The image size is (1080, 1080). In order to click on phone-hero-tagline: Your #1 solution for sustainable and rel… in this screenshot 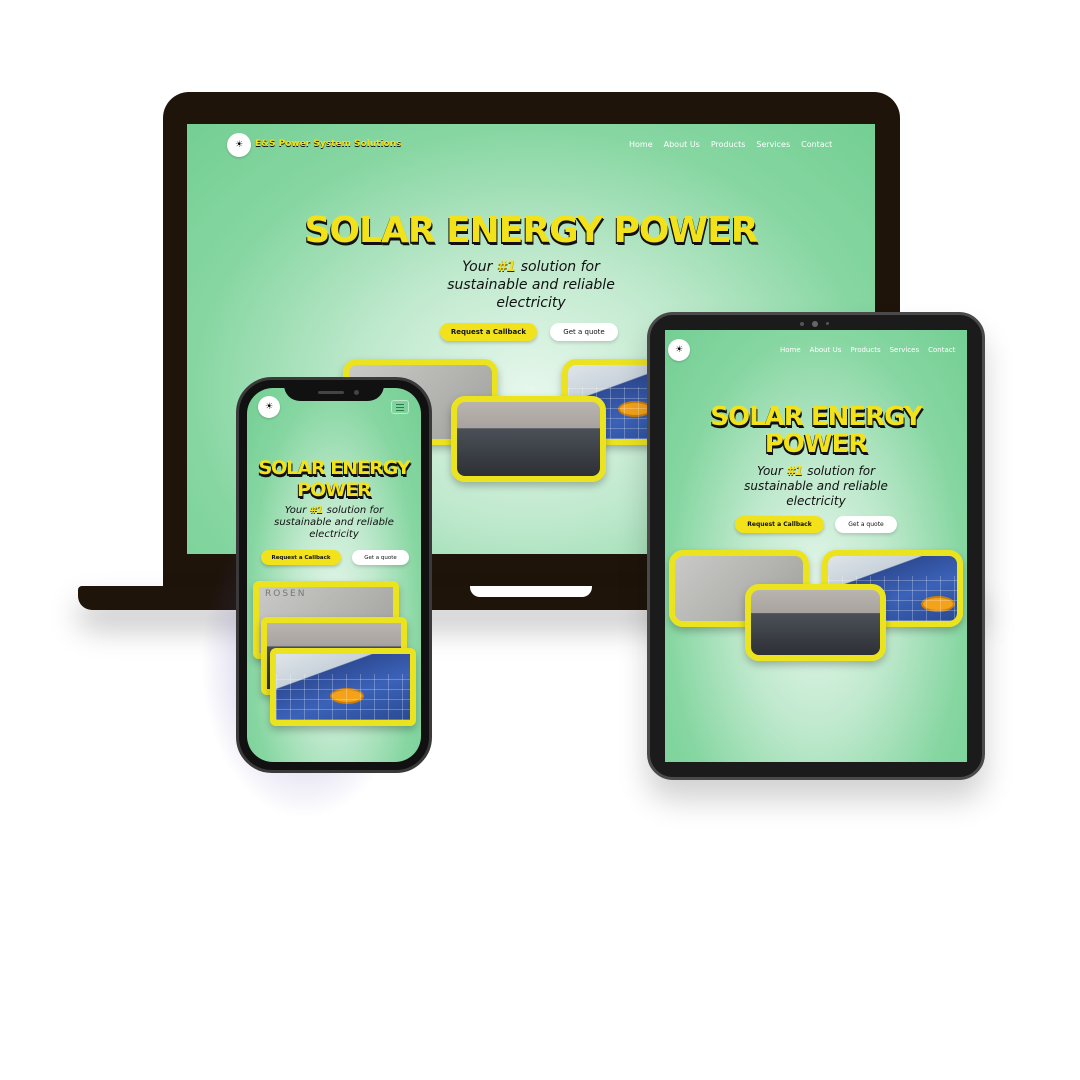, I will do `click(334, 522)`.